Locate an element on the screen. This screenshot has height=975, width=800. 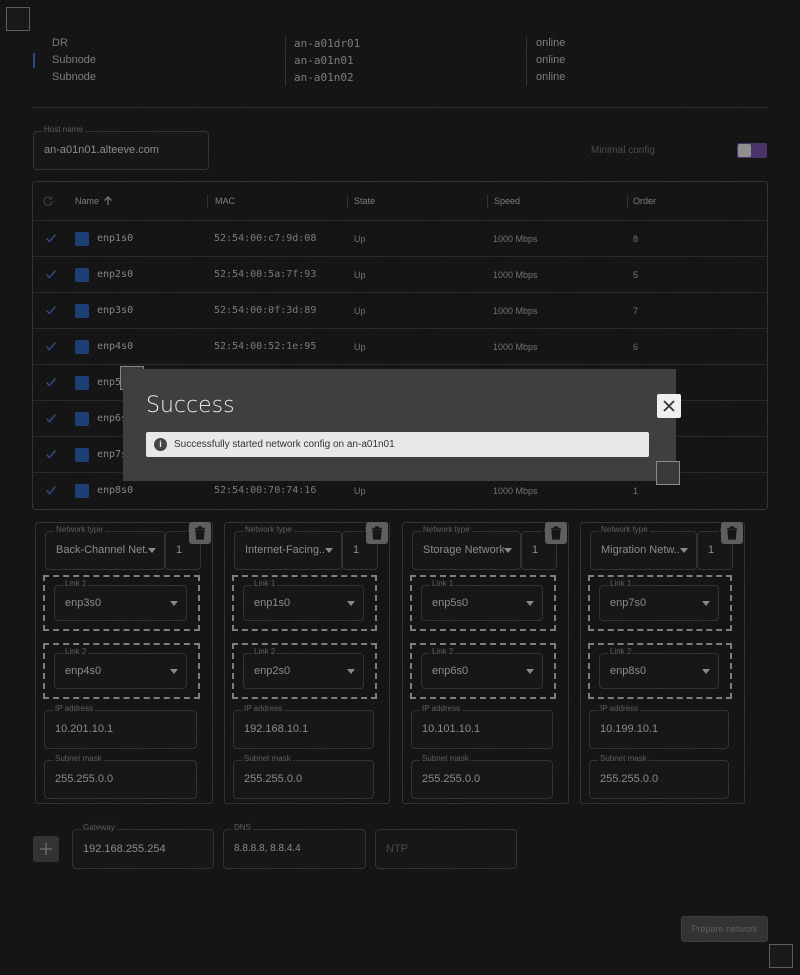
info-icon: i is located at coordinates (160, 444).